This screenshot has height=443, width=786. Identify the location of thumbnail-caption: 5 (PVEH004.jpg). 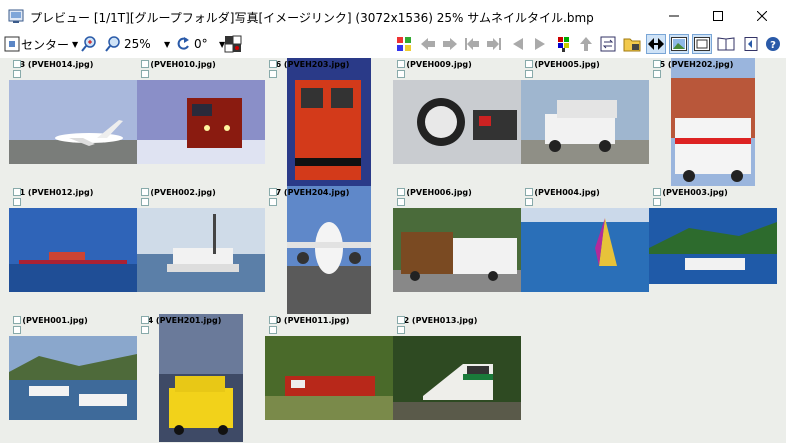
(563, 192).